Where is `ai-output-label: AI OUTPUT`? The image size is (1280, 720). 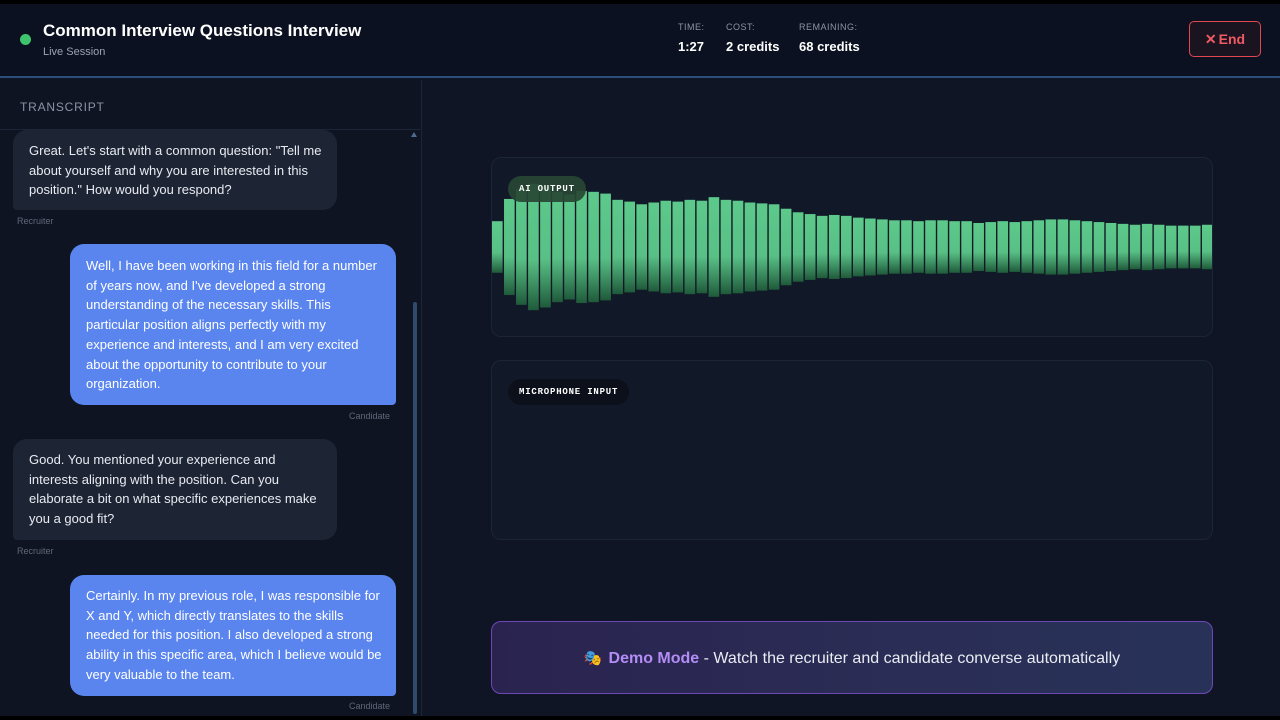 ai-output-label: AI OUTPUT is located at coordinates (547, 189).